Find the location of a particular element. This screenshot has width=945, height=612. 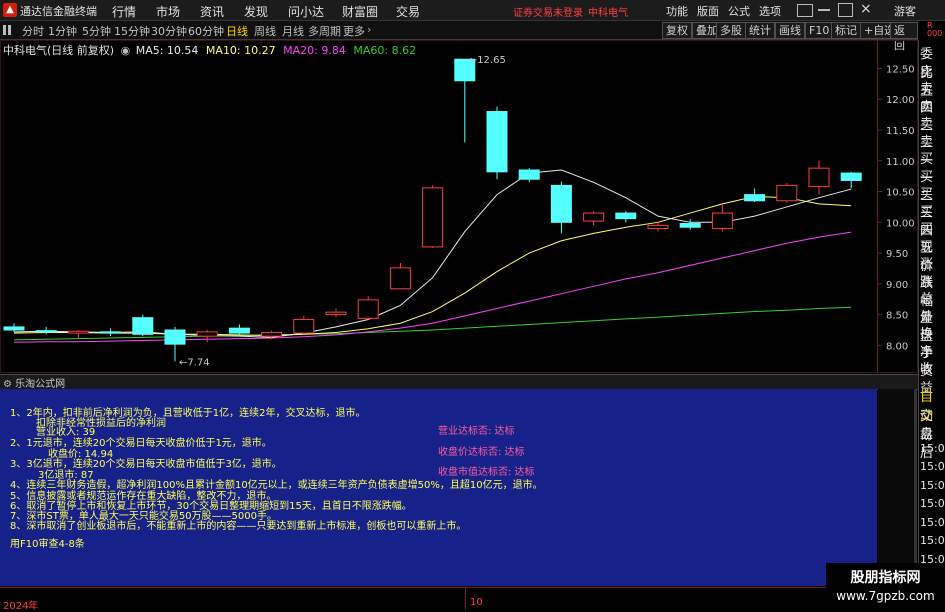

ytick-label-2: 11.50 is located at coordinates (900, 131).